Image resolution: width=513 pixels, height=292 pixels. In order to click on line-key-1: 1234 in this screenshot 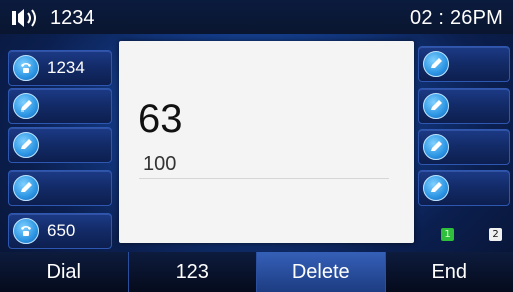, I will do `click(60, 68)`.